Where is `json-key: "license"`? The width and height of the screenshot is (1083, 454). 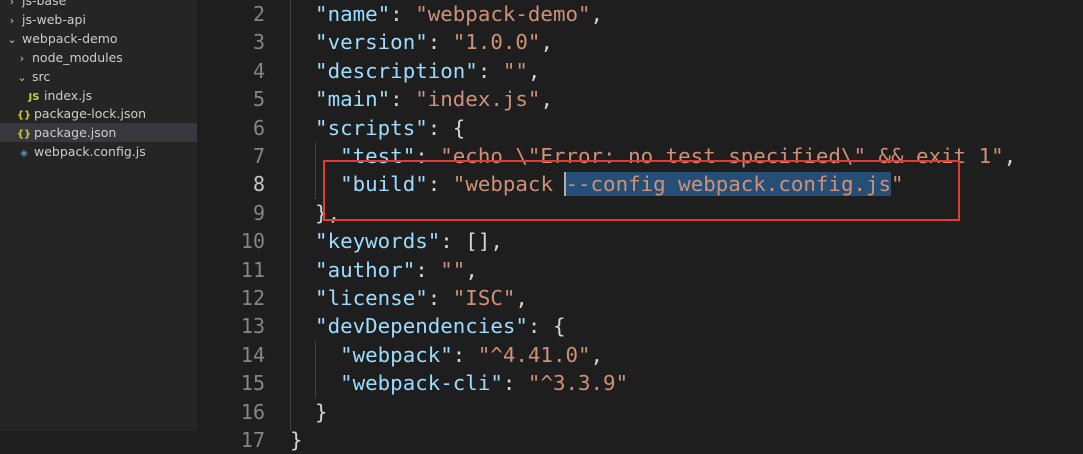
json-key: "license" is located at coordinates (371, 298).